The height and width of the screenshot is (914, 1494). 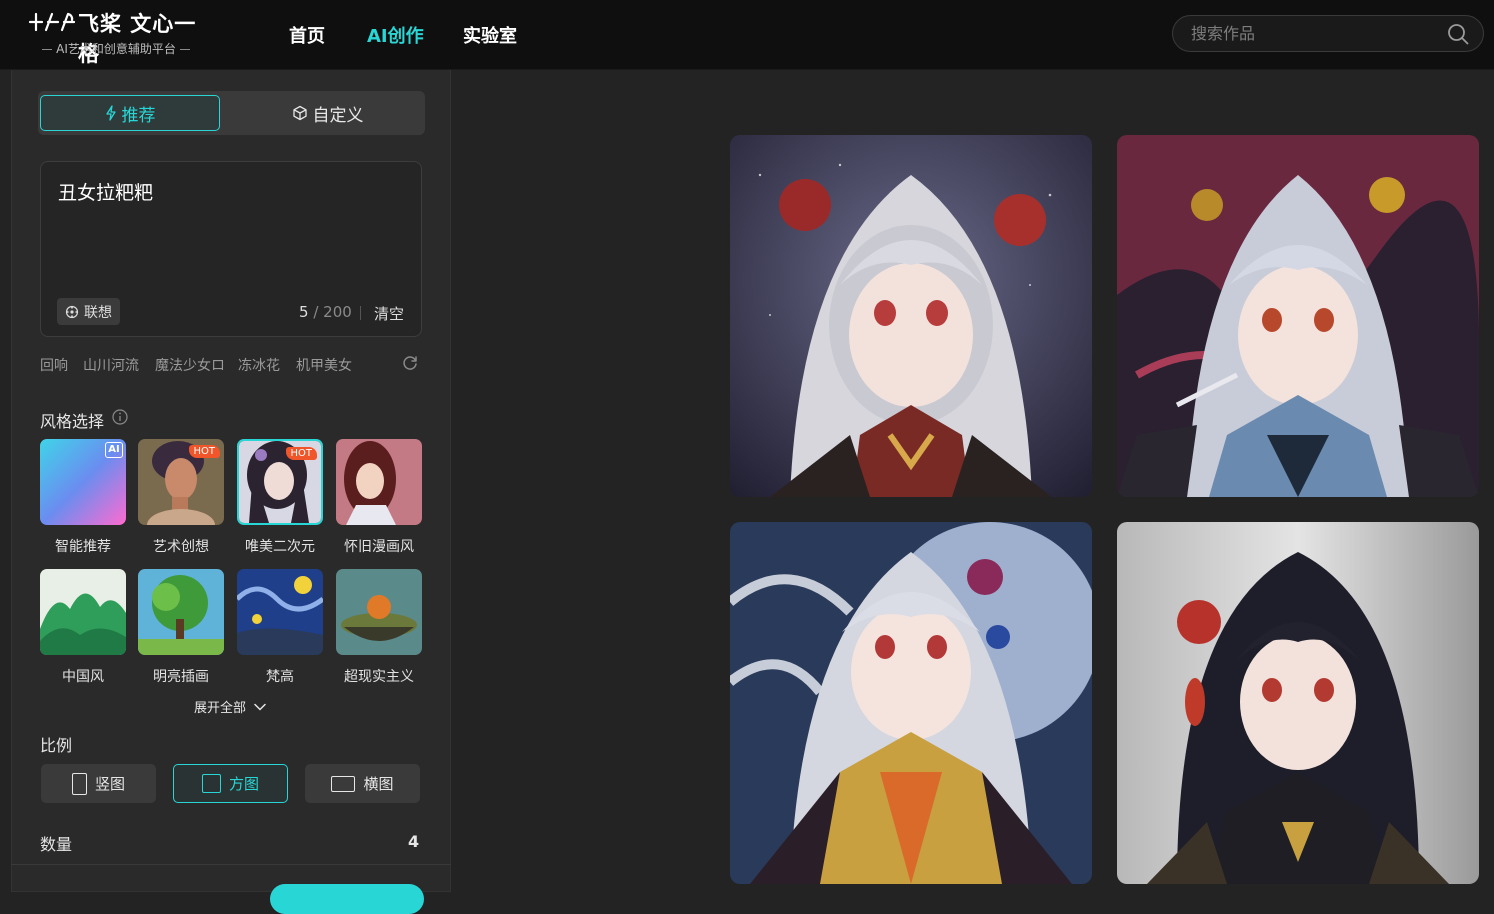 I want to click on nav-ai-create: AI创作, so click(x=395, y=35).